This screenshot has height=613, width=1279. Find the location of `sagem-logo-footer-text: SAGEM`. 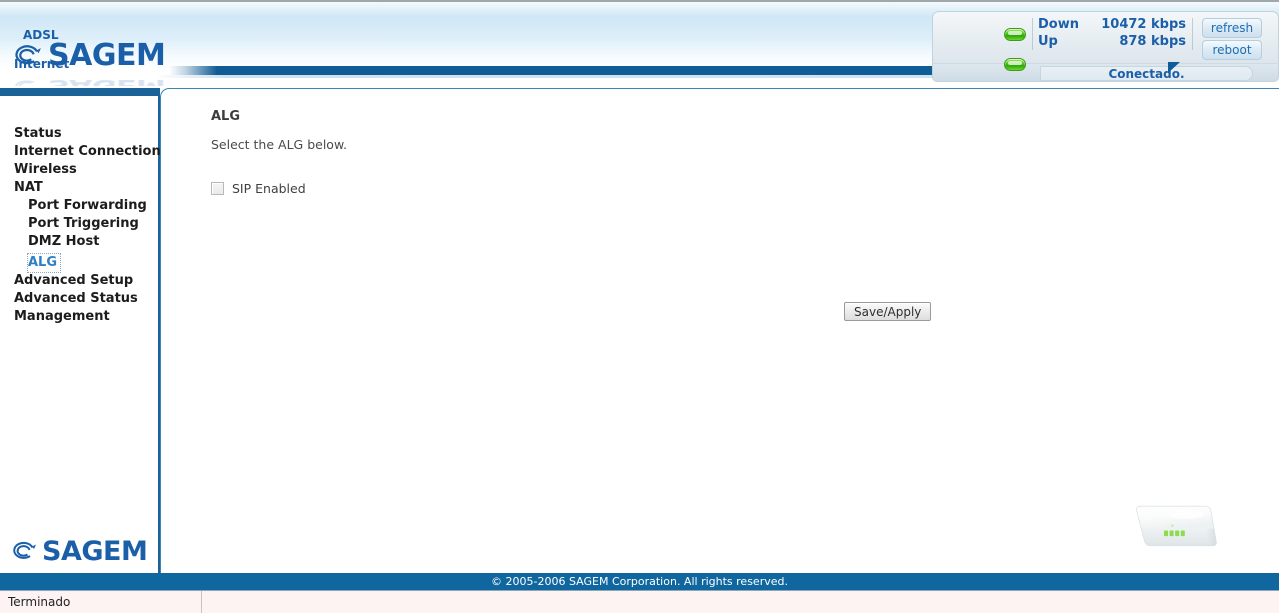

sagem-logo-footer-text: SAGEM is located at coordinates (95, 551).